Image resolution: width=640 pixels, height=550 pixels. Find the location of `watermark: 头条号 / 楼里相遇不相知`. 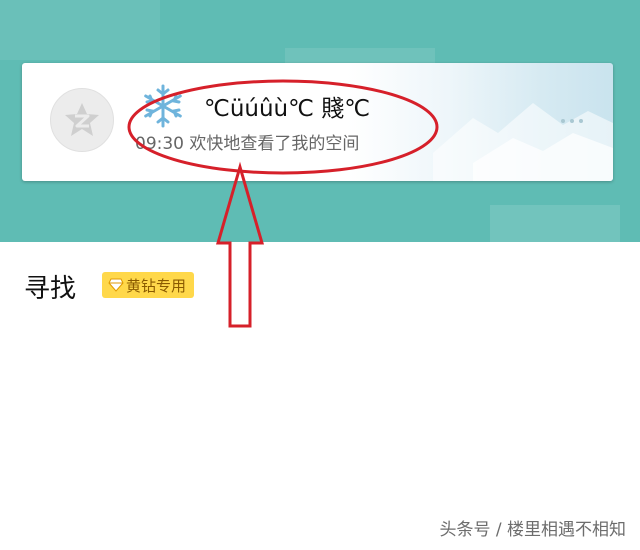

watermark: 头条号 / 楼里相遇不相知 is located at coordinates (532, 530).